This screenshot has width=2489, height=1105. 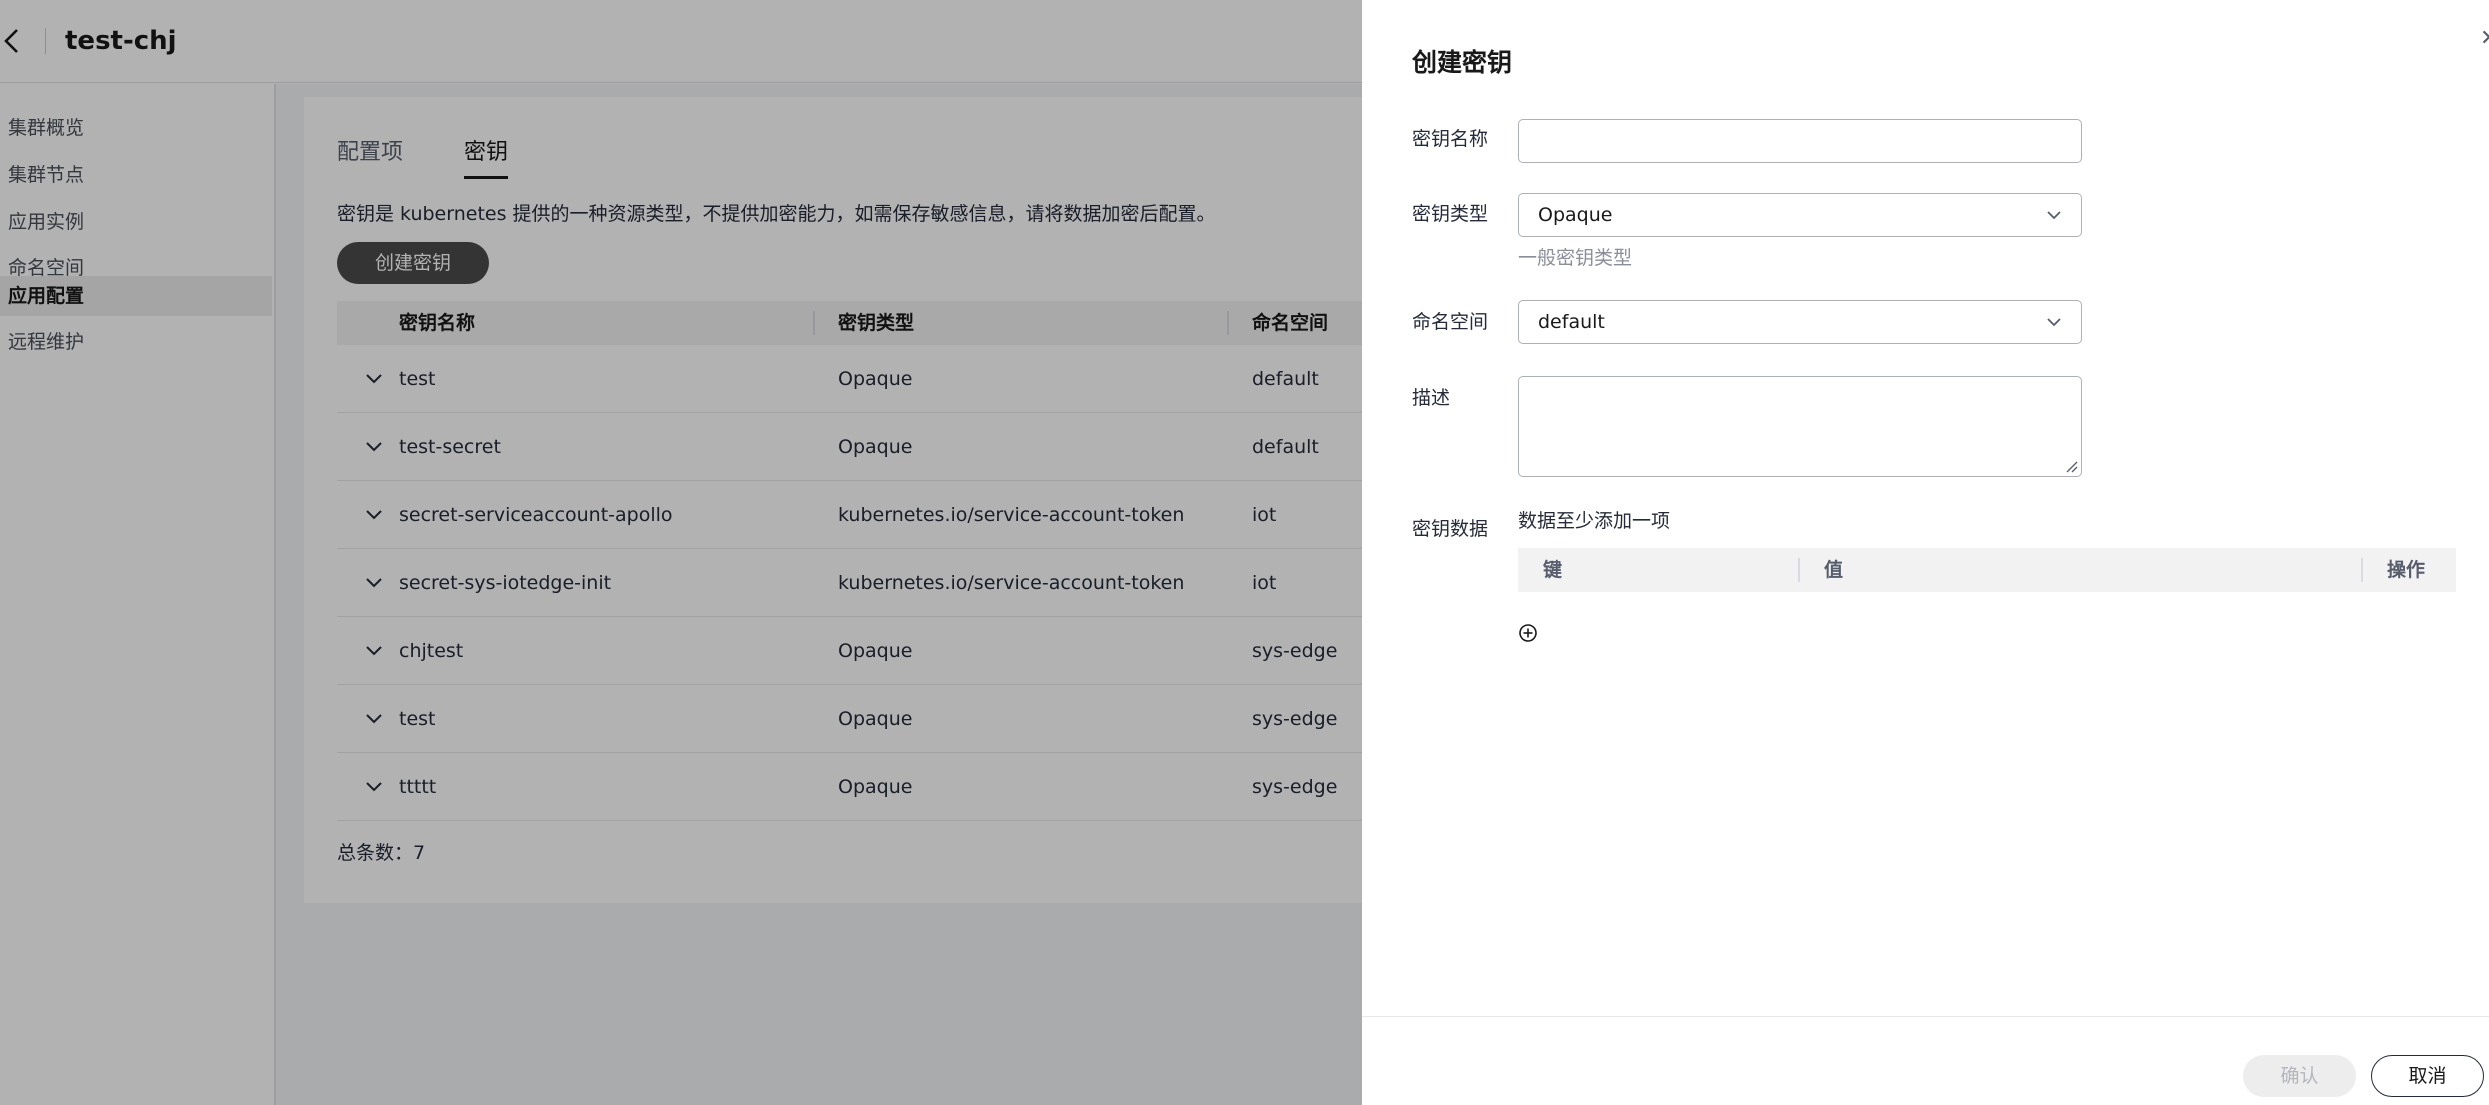 What do you see at coordinates (2484, 39) in the screenshot?
I see `close-icon: ✕` at bounding box center [2484, 39].